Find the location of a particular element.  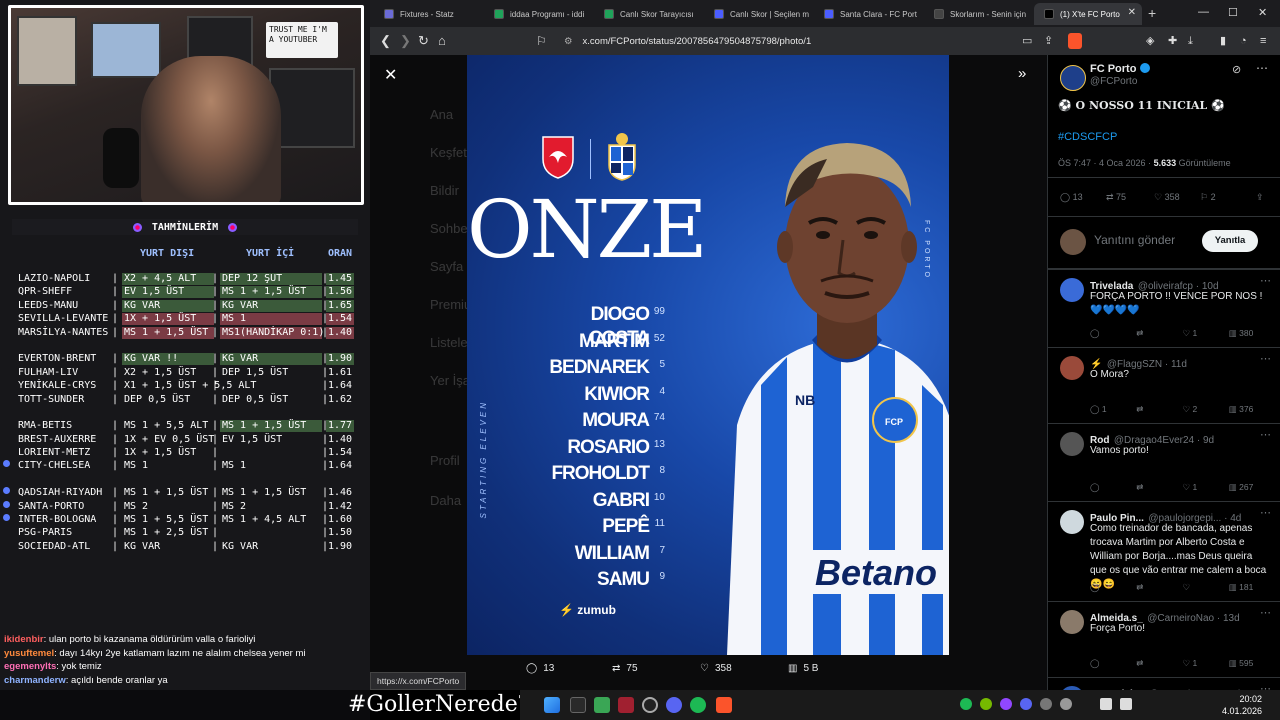

puzzle-icon: ✚ is located at coordinates (1172, 41).